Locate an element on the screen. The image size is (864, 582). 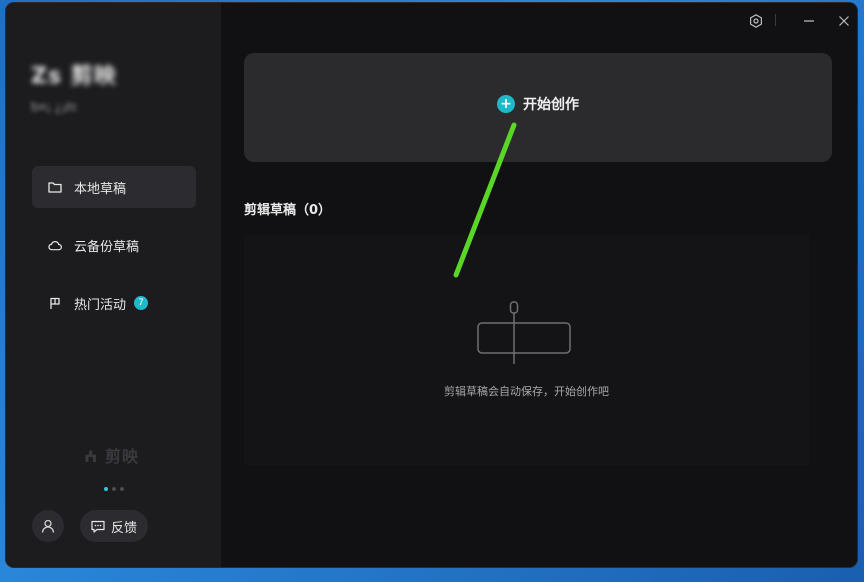
minimize-icon is located at coordinates (809, 21).